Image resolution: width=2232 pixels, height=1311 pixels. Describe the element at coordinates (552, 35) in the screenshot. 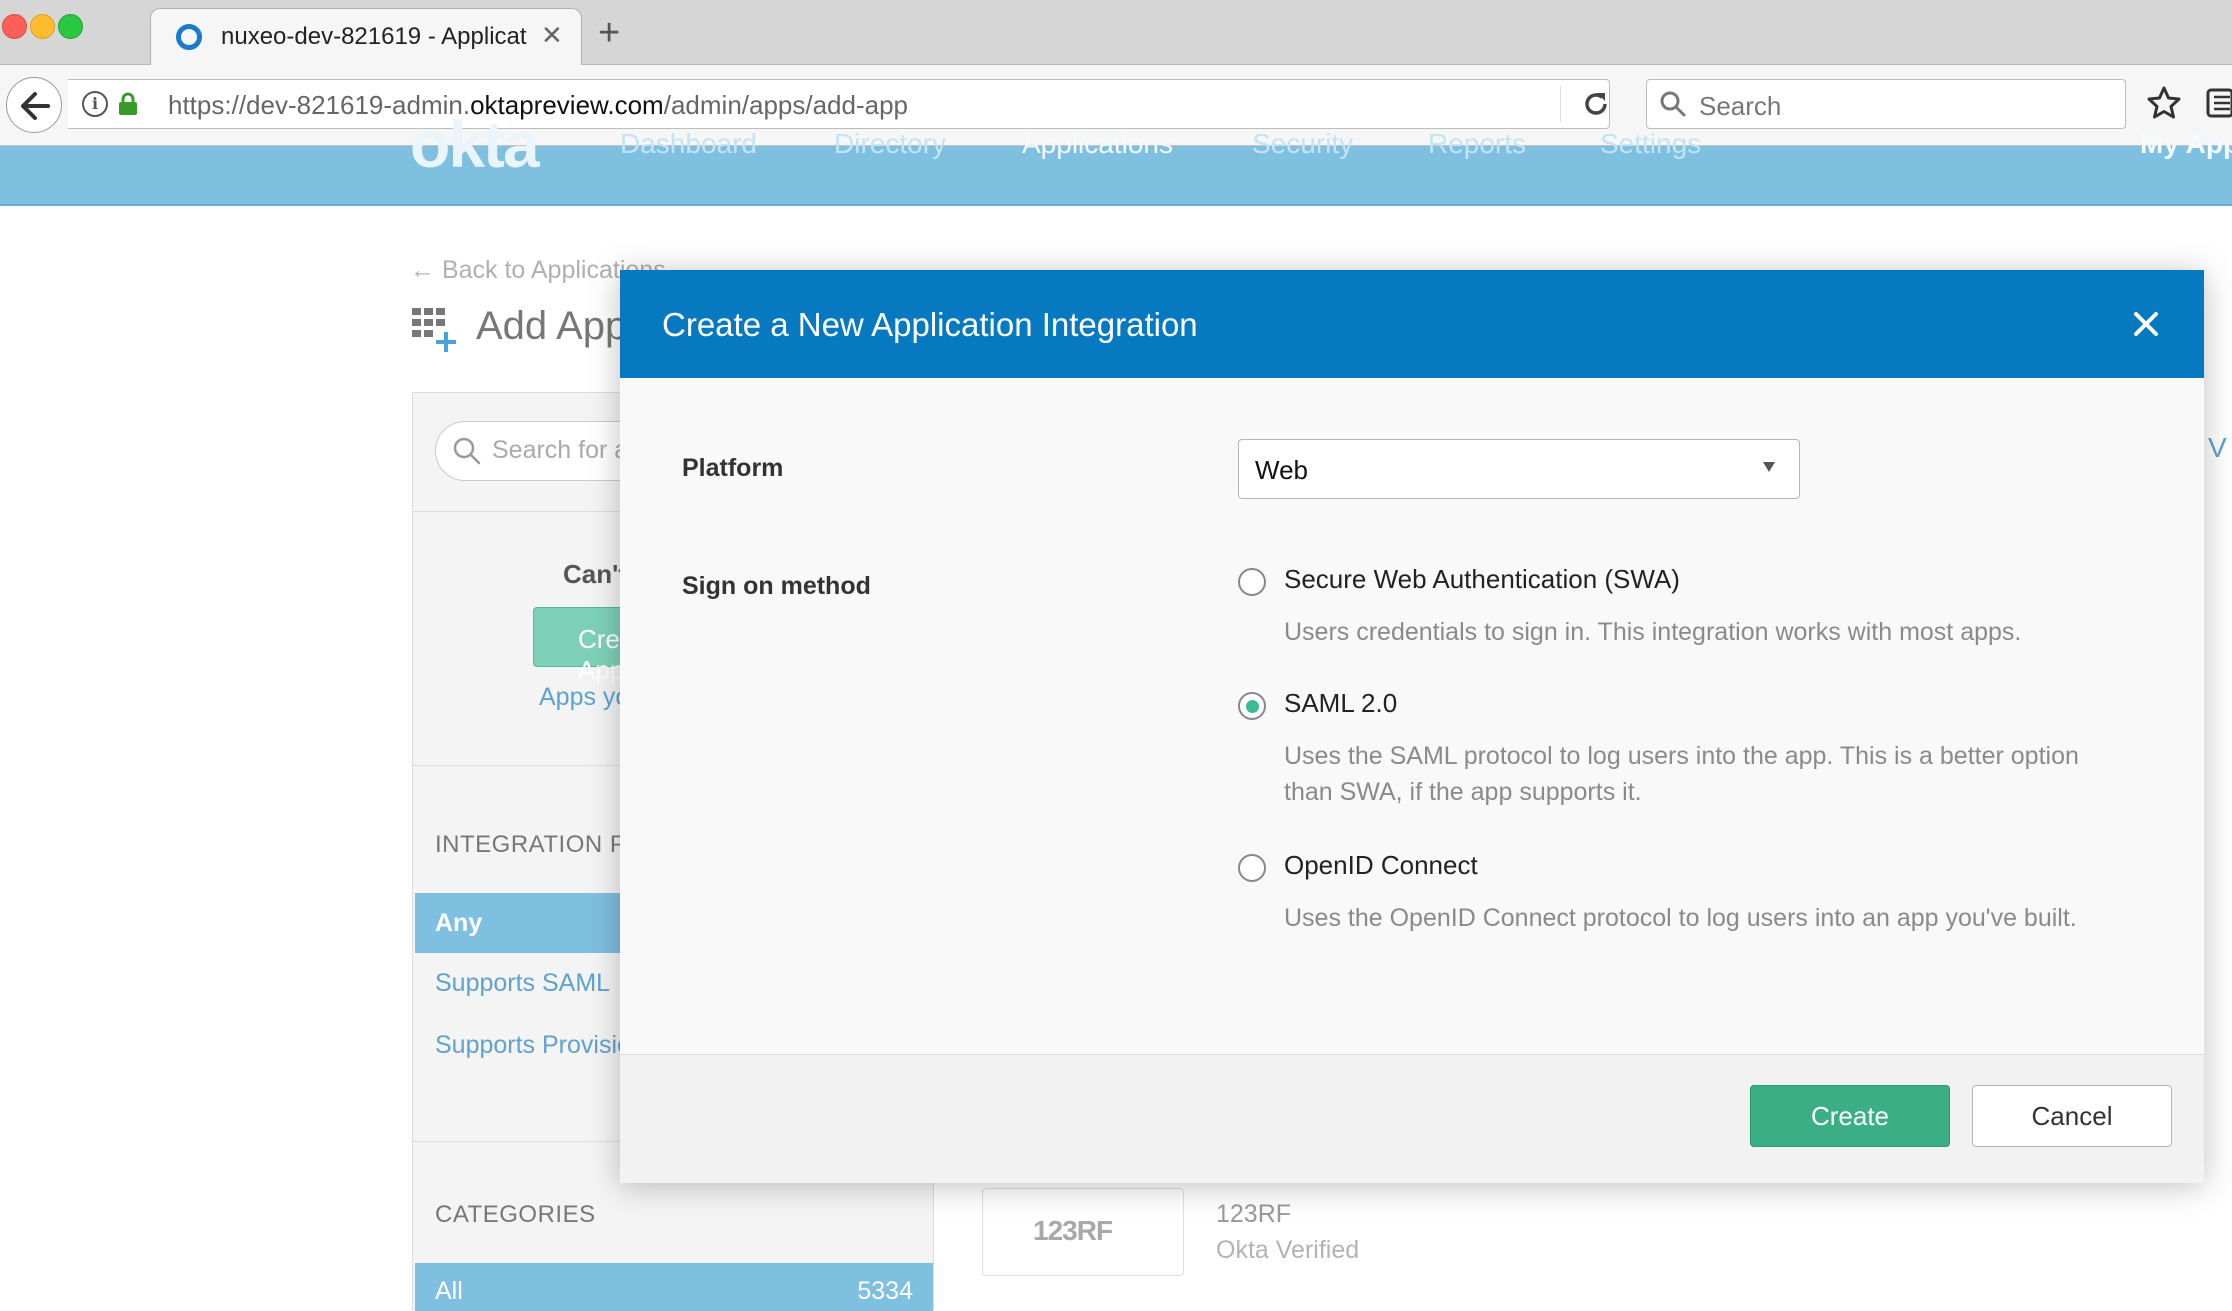

I see `tab-close-icon: ✕` at that location.